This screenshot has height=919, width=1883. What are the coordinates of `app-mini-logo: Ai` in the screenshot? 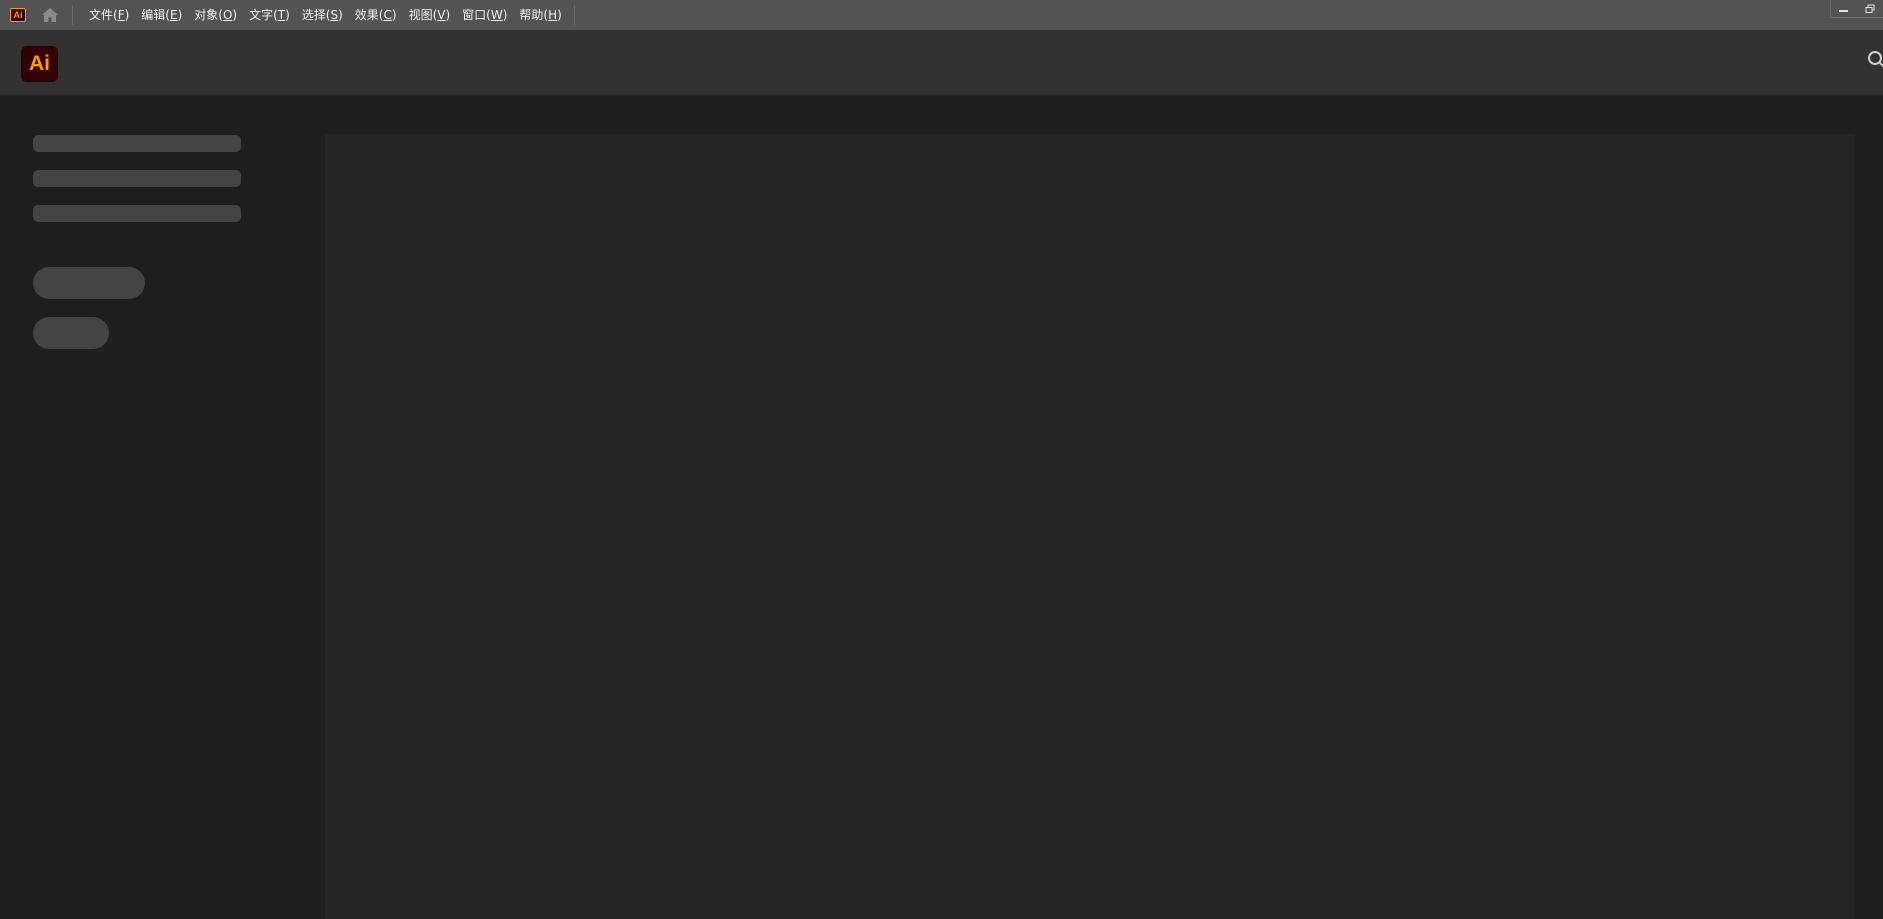 It's located at (18, 15).